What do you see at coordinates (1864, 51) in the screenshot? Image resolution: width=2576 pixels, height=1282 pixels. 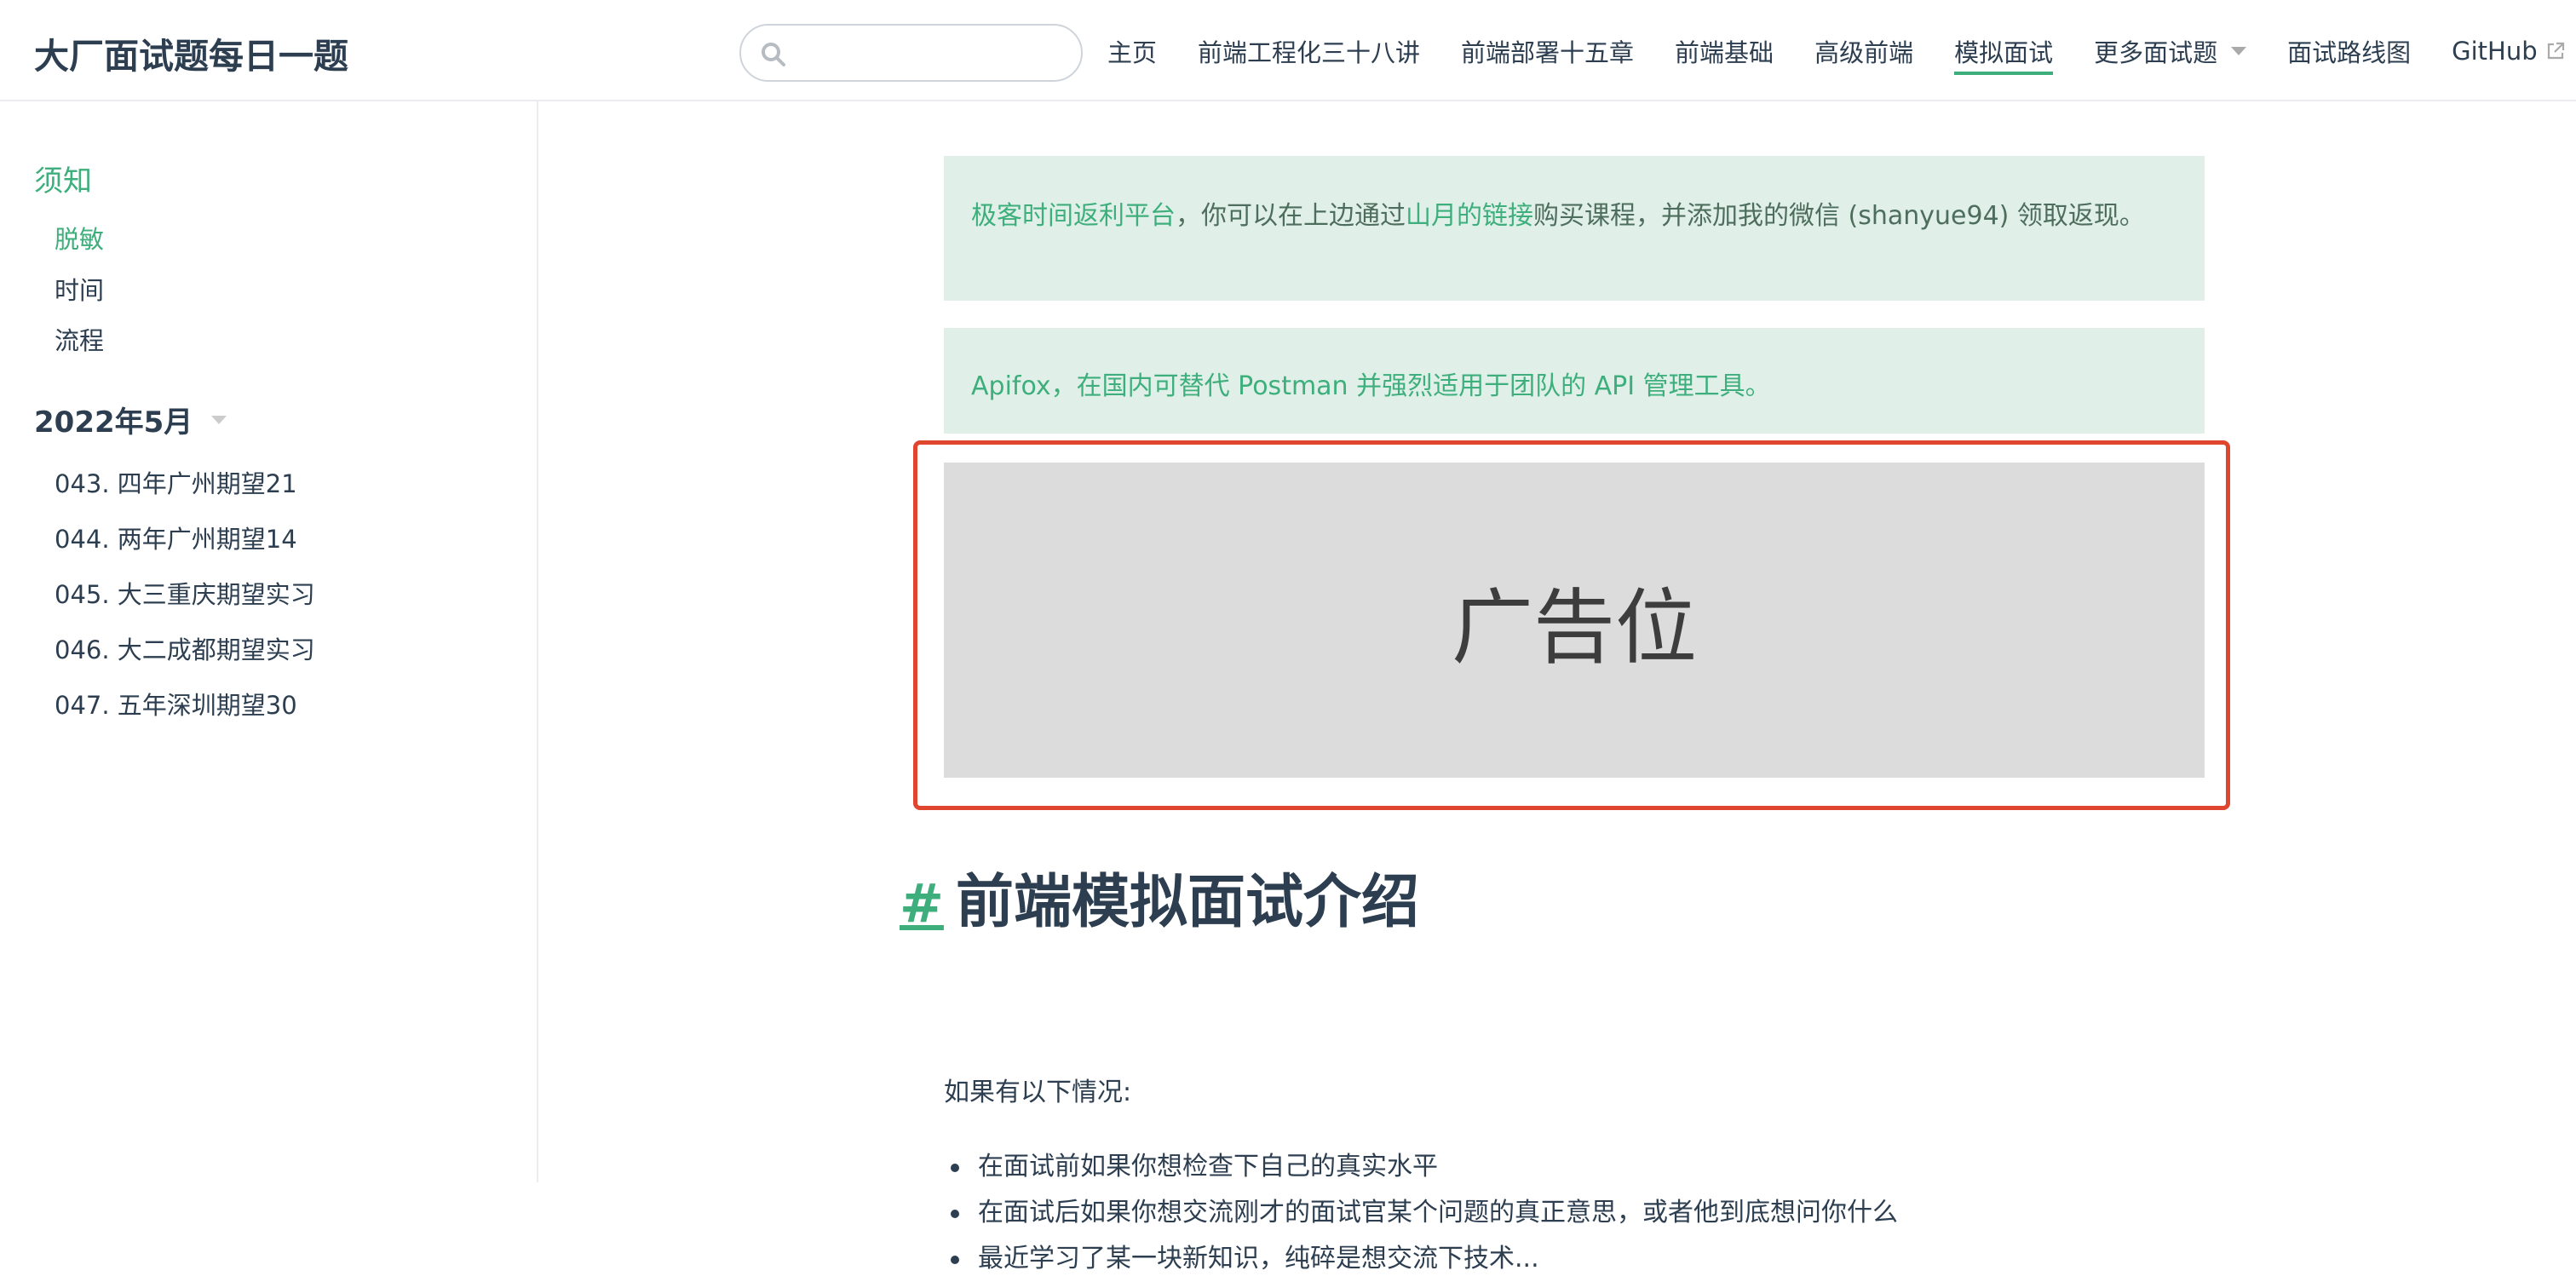 I see `nav-advanced-frontend: 高级前端` at bounding box center [1864, 51].